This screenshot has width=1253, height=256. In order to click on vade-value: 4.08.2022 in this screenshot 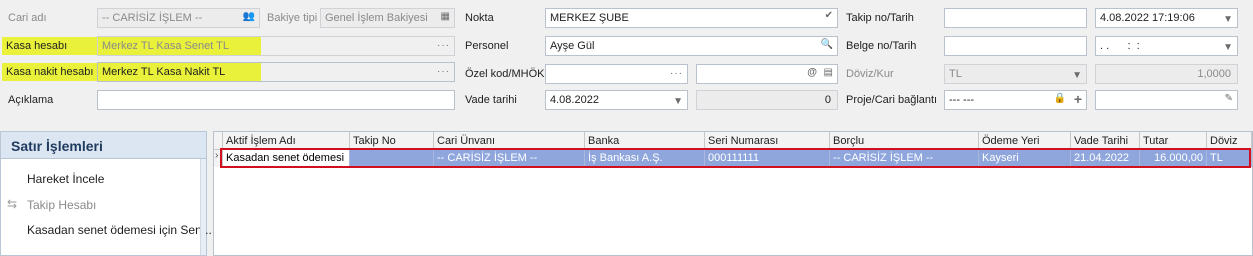, I will do `click(574, 100)`.